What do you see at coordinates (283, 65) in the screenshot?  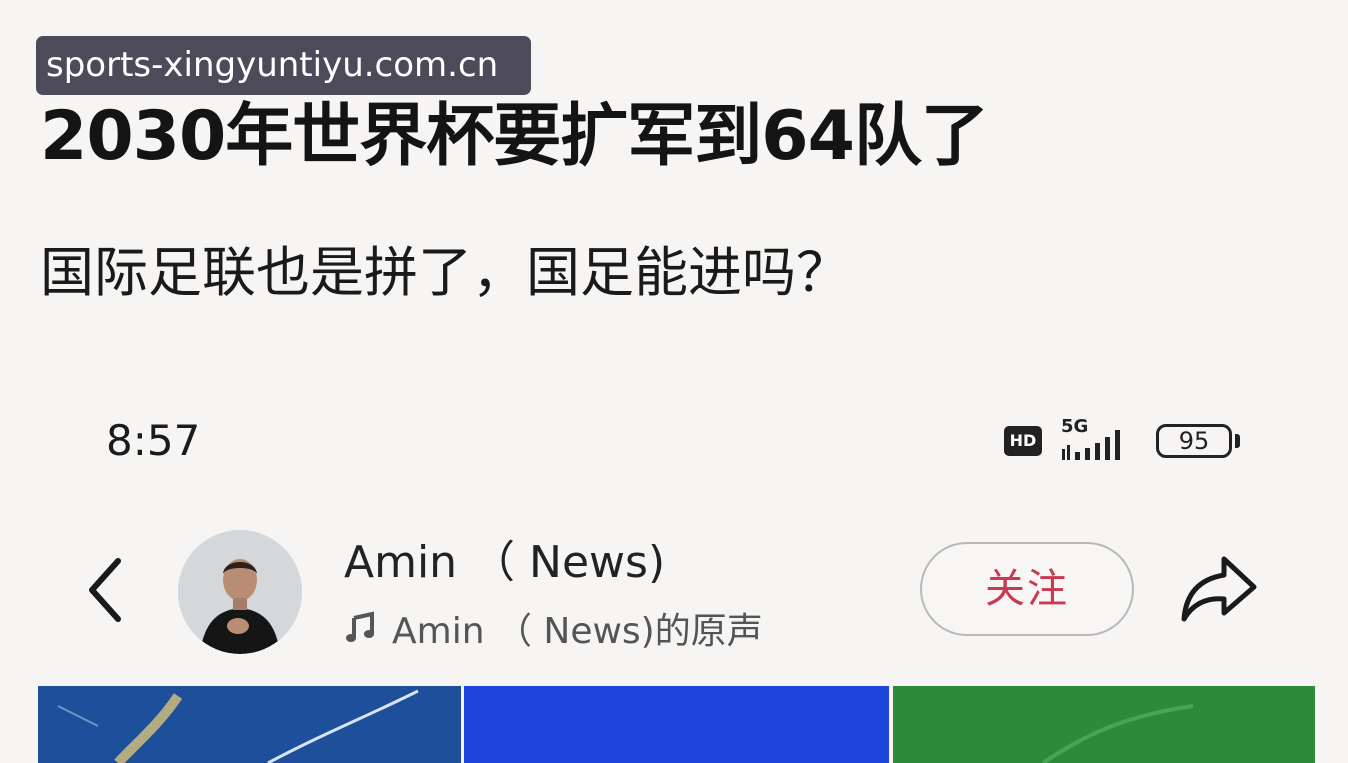 I see `watermark-banner: sports-xingyuntiyu.com.cn` at bounding box center [283, 65].